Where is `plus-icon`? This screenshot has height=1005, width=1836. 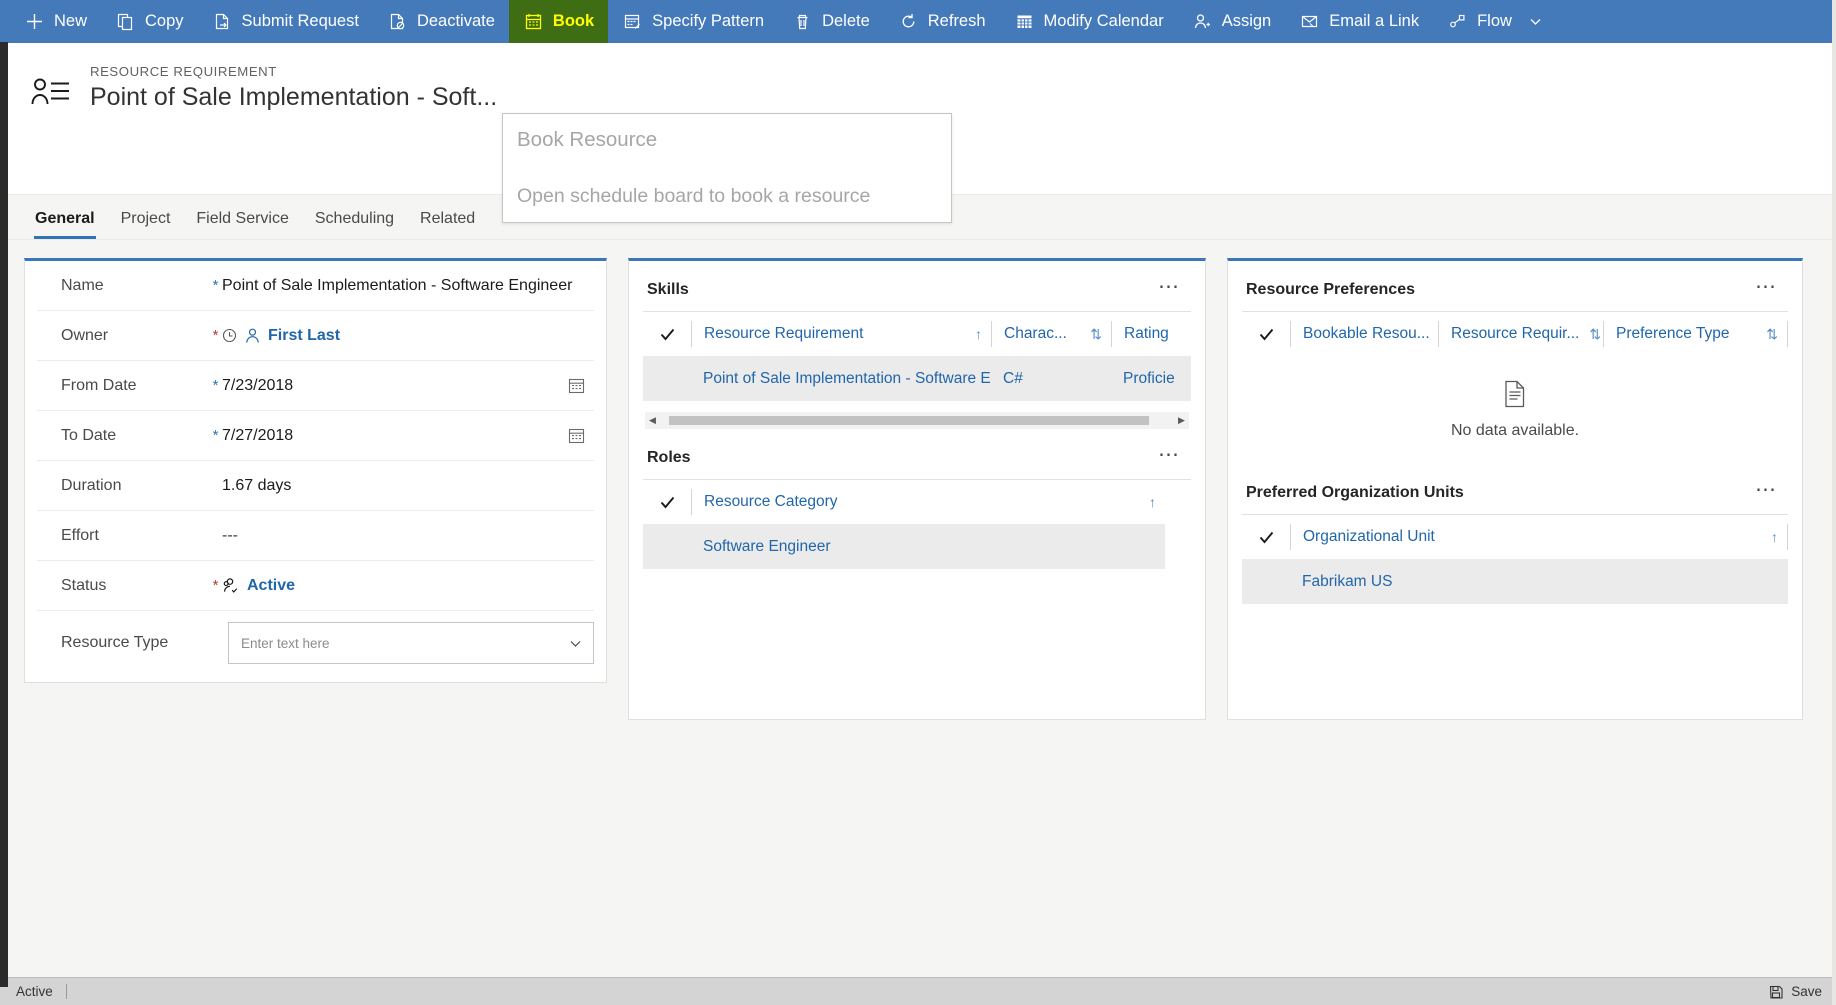 plus-icon is located at coordinates (34, 21).